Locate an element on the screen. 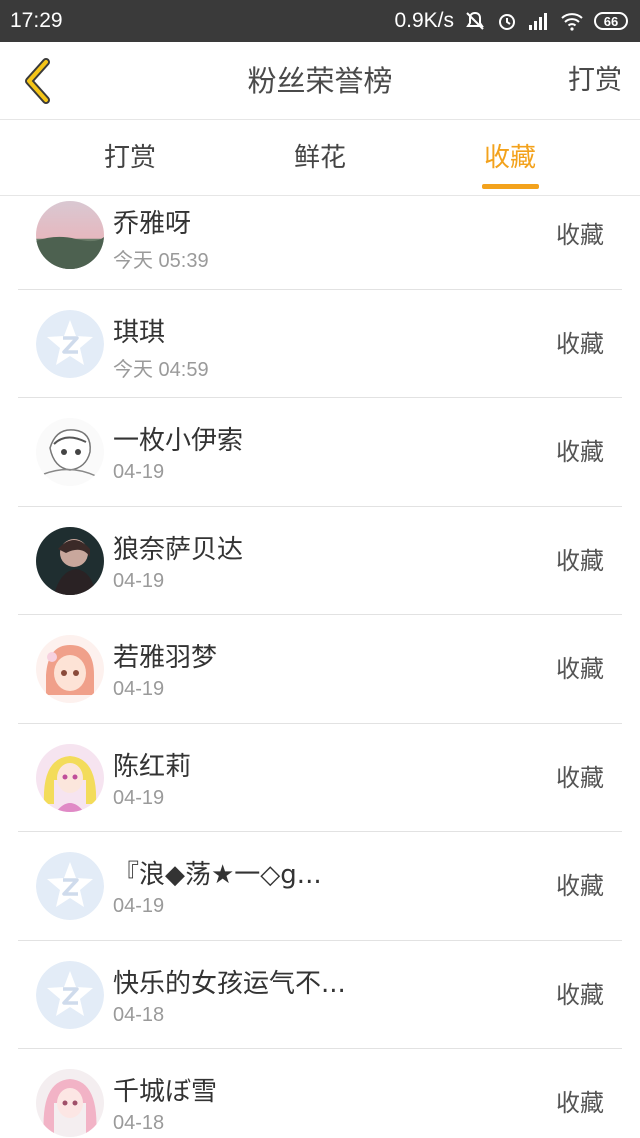 The image size is (640, 1138). reward-button: 打赏 is located at coordinates (595, 81).